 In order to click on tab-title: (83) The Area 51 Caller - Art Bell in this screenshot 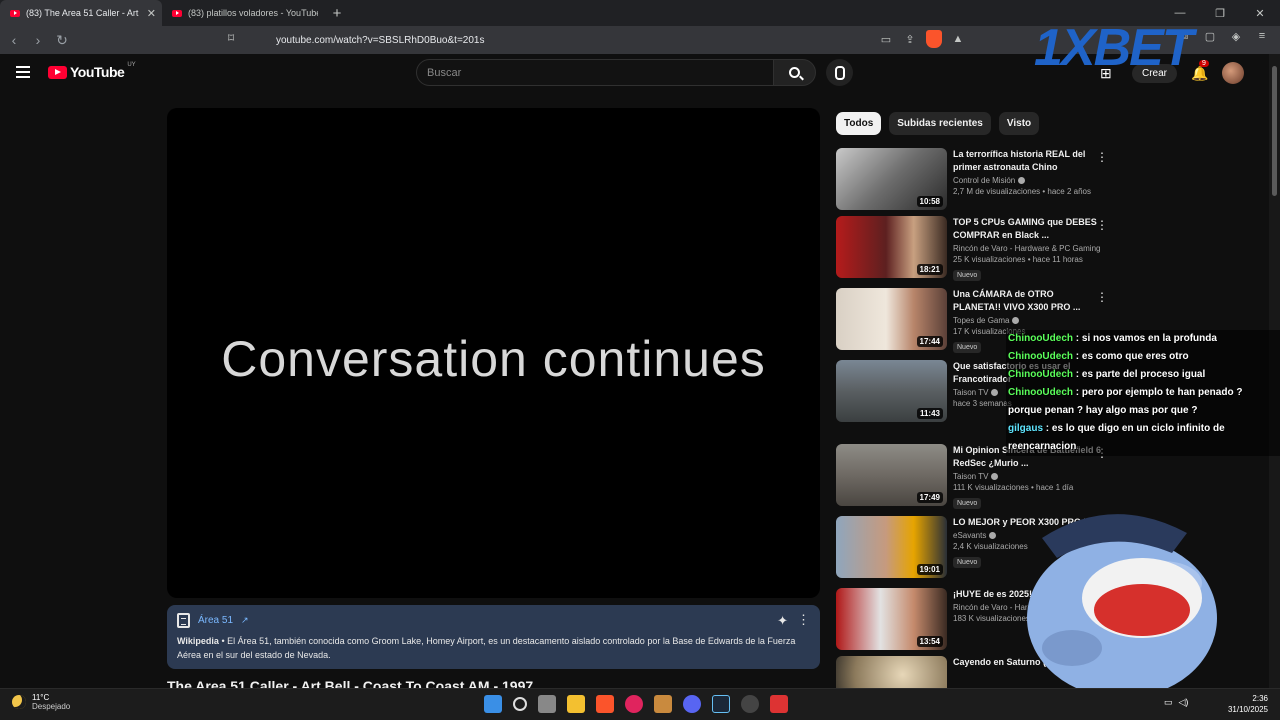, I will do `click(83, 13)`.